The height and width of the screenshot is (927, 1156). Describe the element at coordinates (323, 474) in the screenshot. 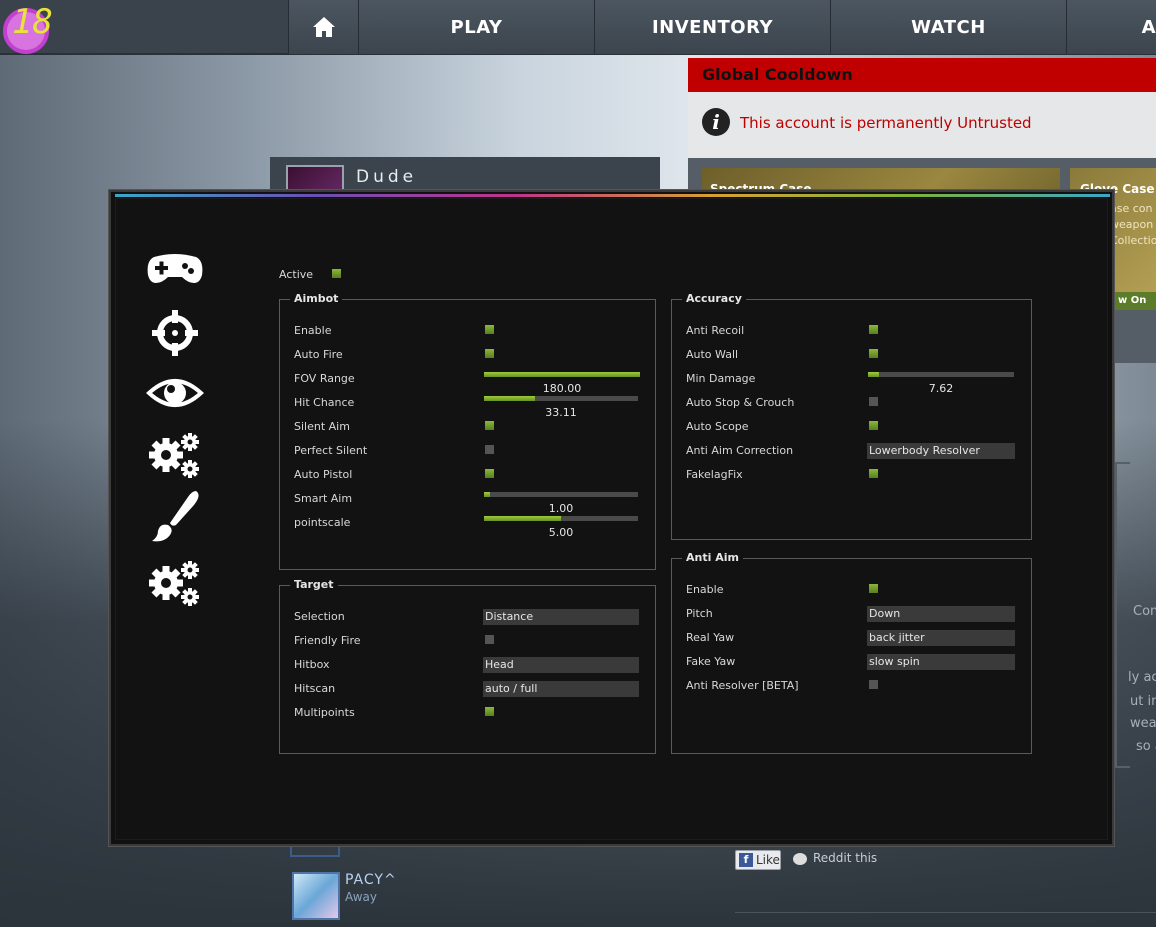

I see `auto-pistol-label: Auto Pistol` at that location.